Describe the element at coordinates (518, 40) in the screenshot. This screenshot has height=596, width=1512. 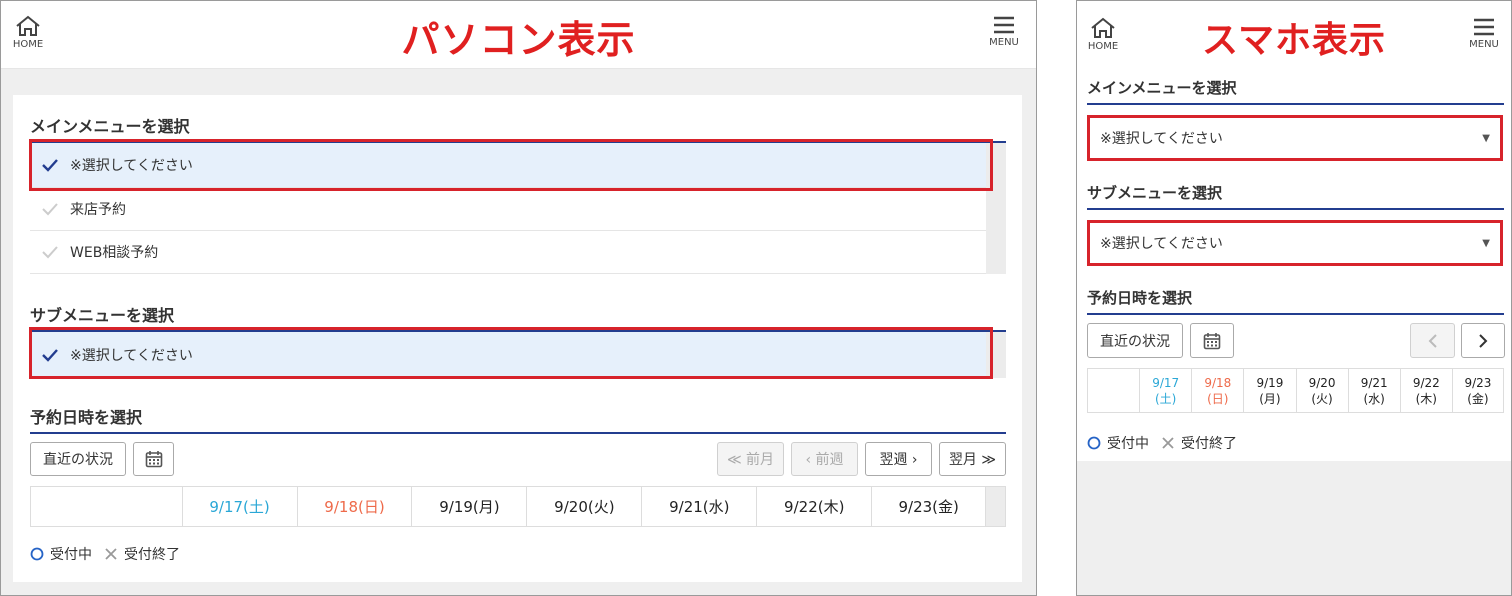
I see `pc-title: パソコン表示` at that location.